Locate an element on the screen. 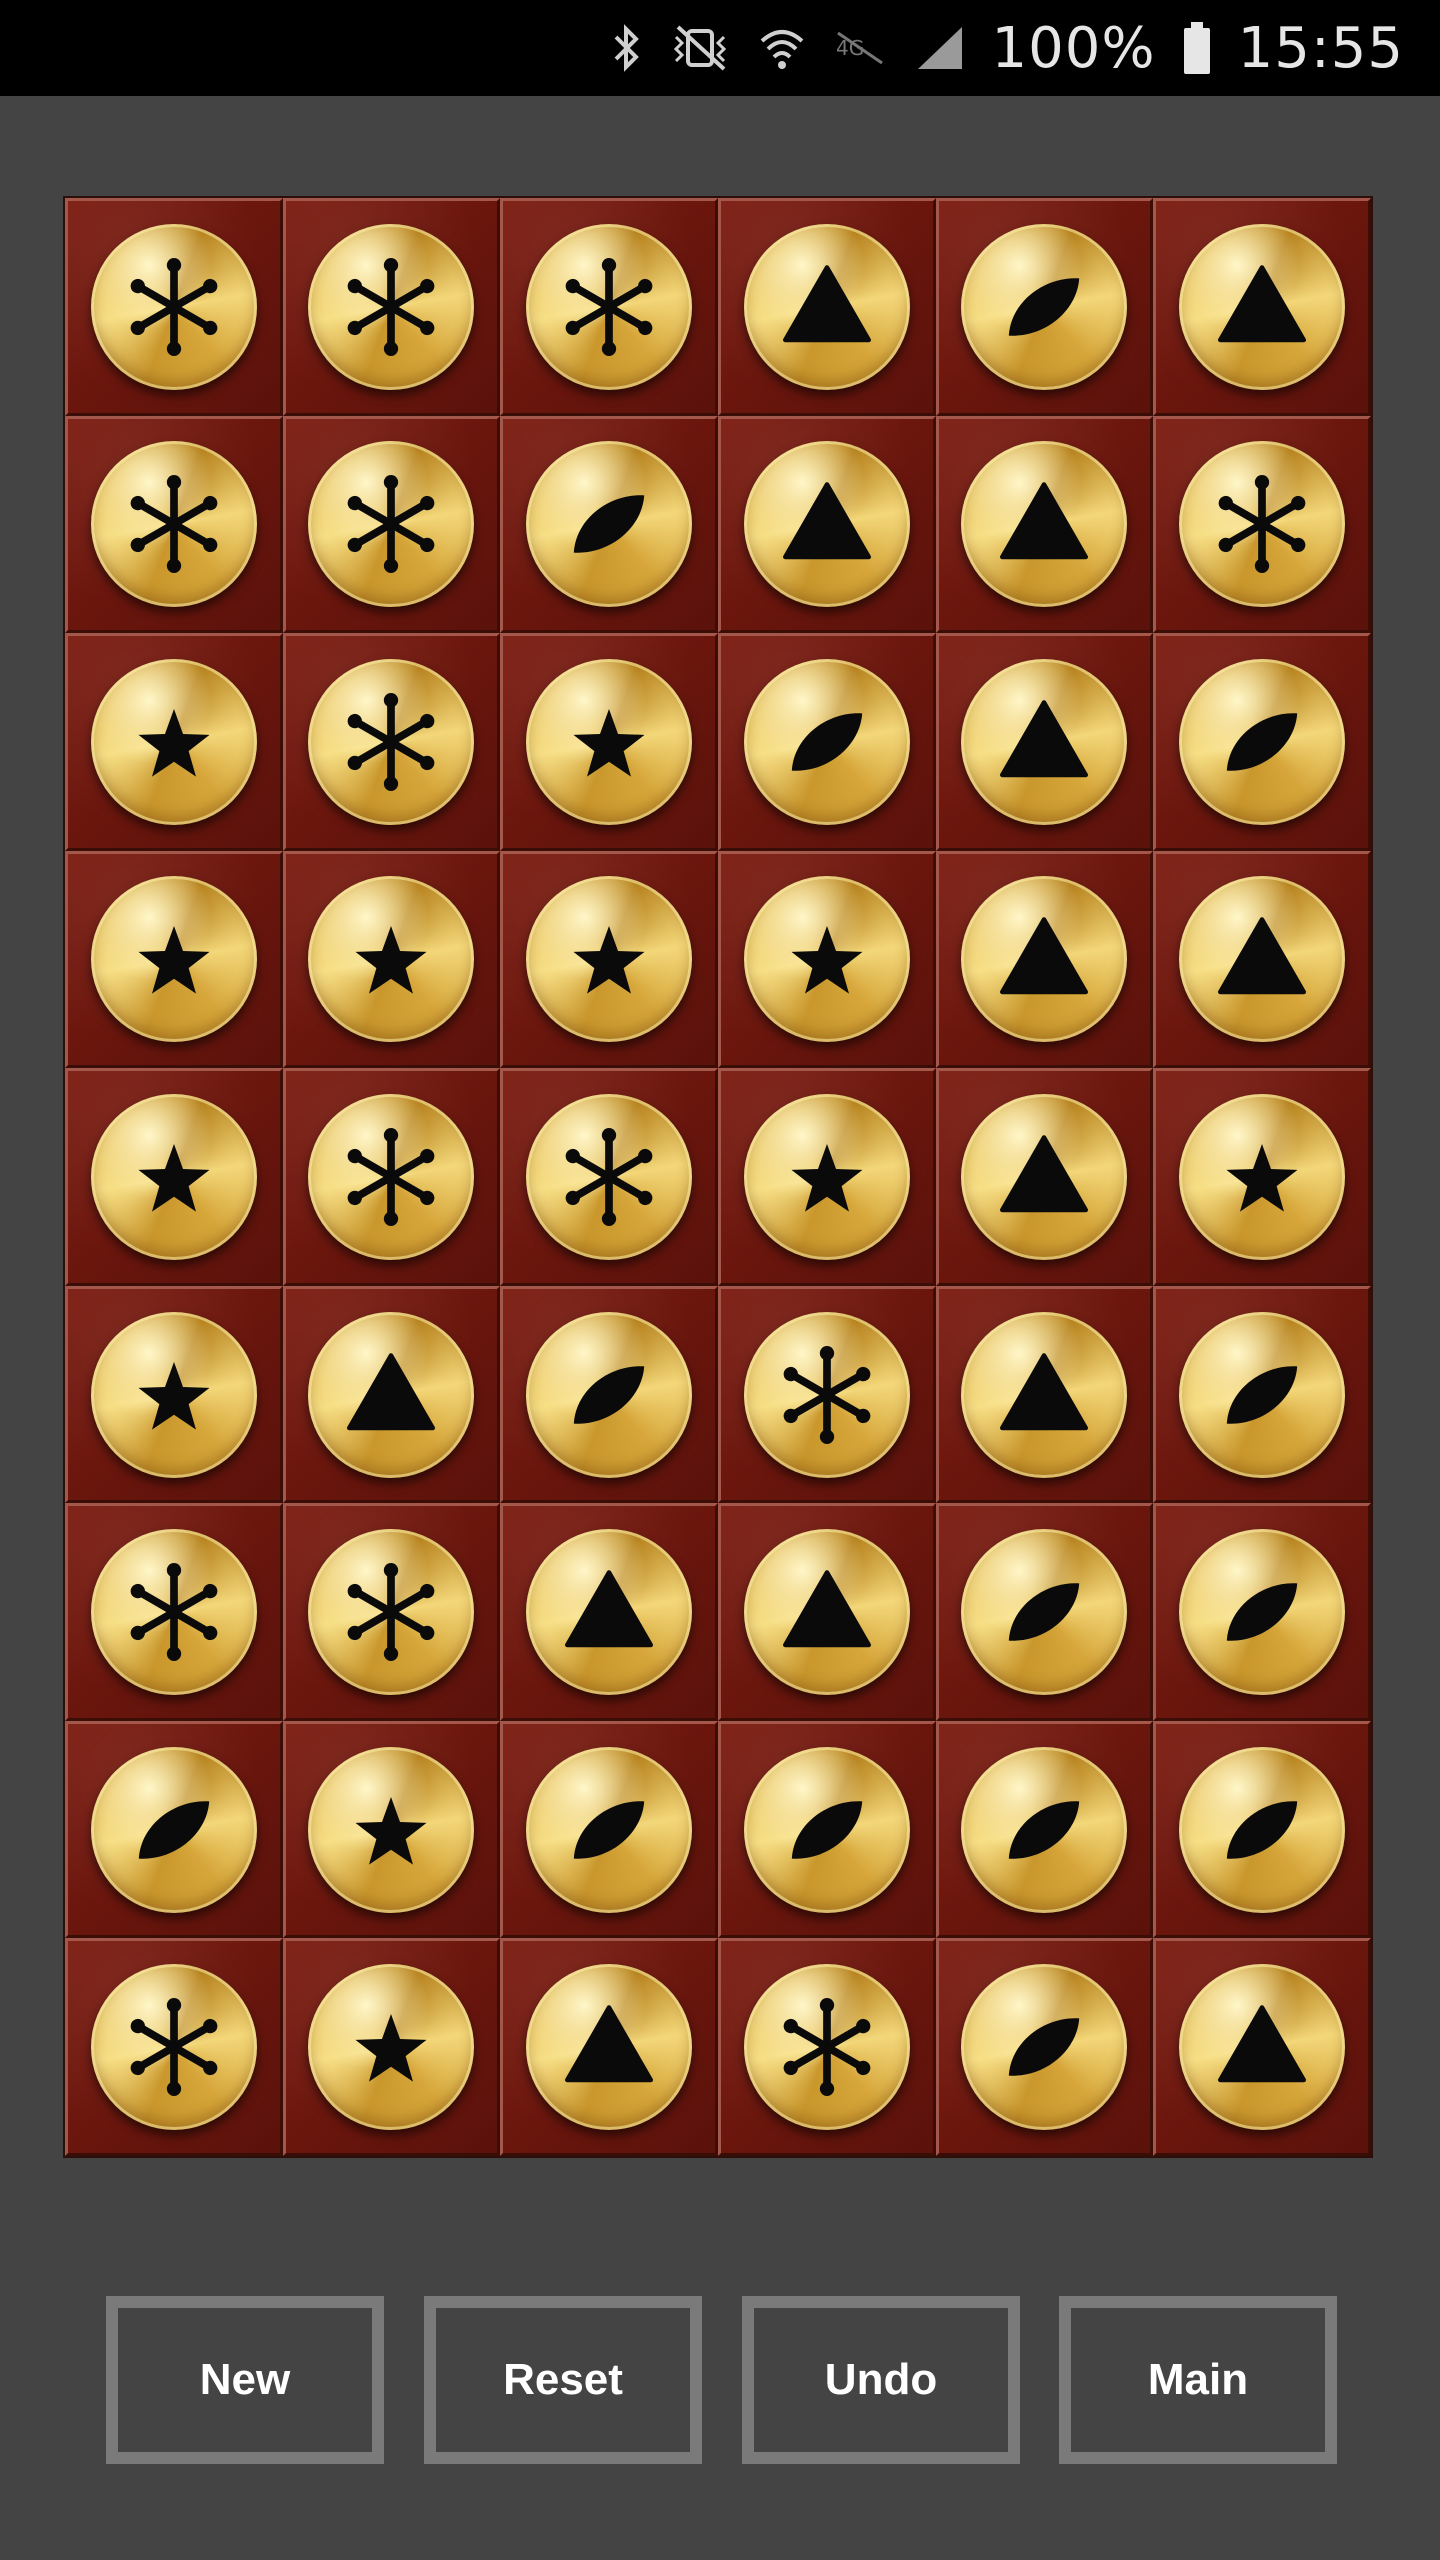 The width and height of the screenshot is (1440, 2560). main-button: Main is located at coordinates (1198, 2380).